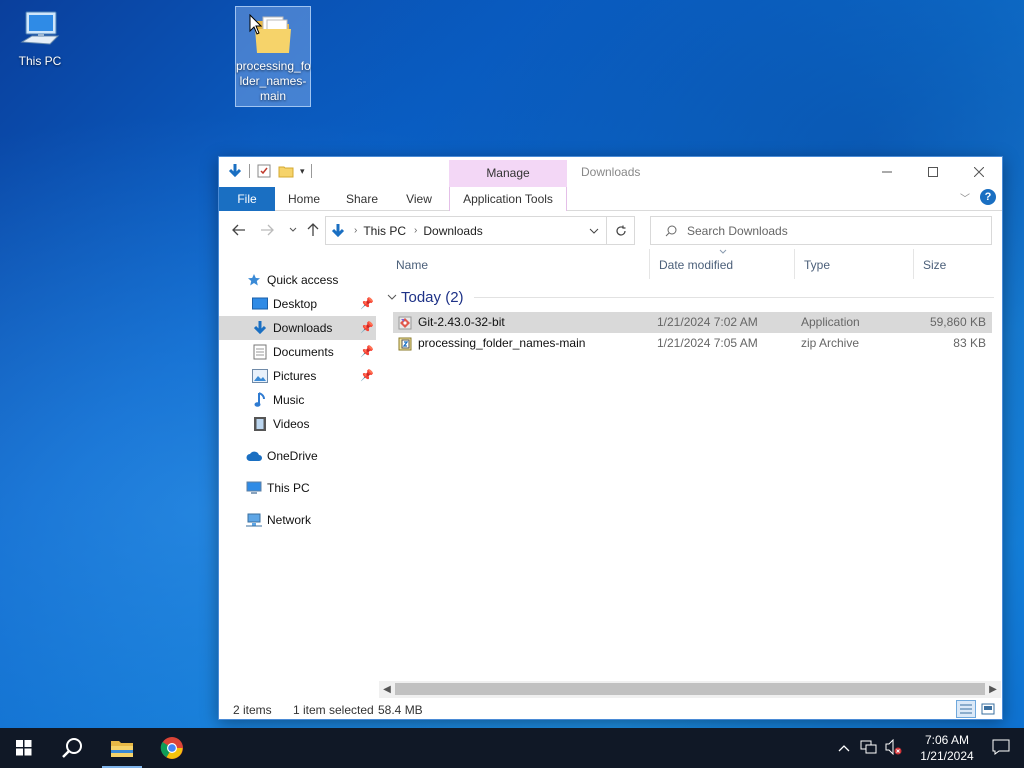  I want to click on search-input: Search Downloads, so click(821, 230).